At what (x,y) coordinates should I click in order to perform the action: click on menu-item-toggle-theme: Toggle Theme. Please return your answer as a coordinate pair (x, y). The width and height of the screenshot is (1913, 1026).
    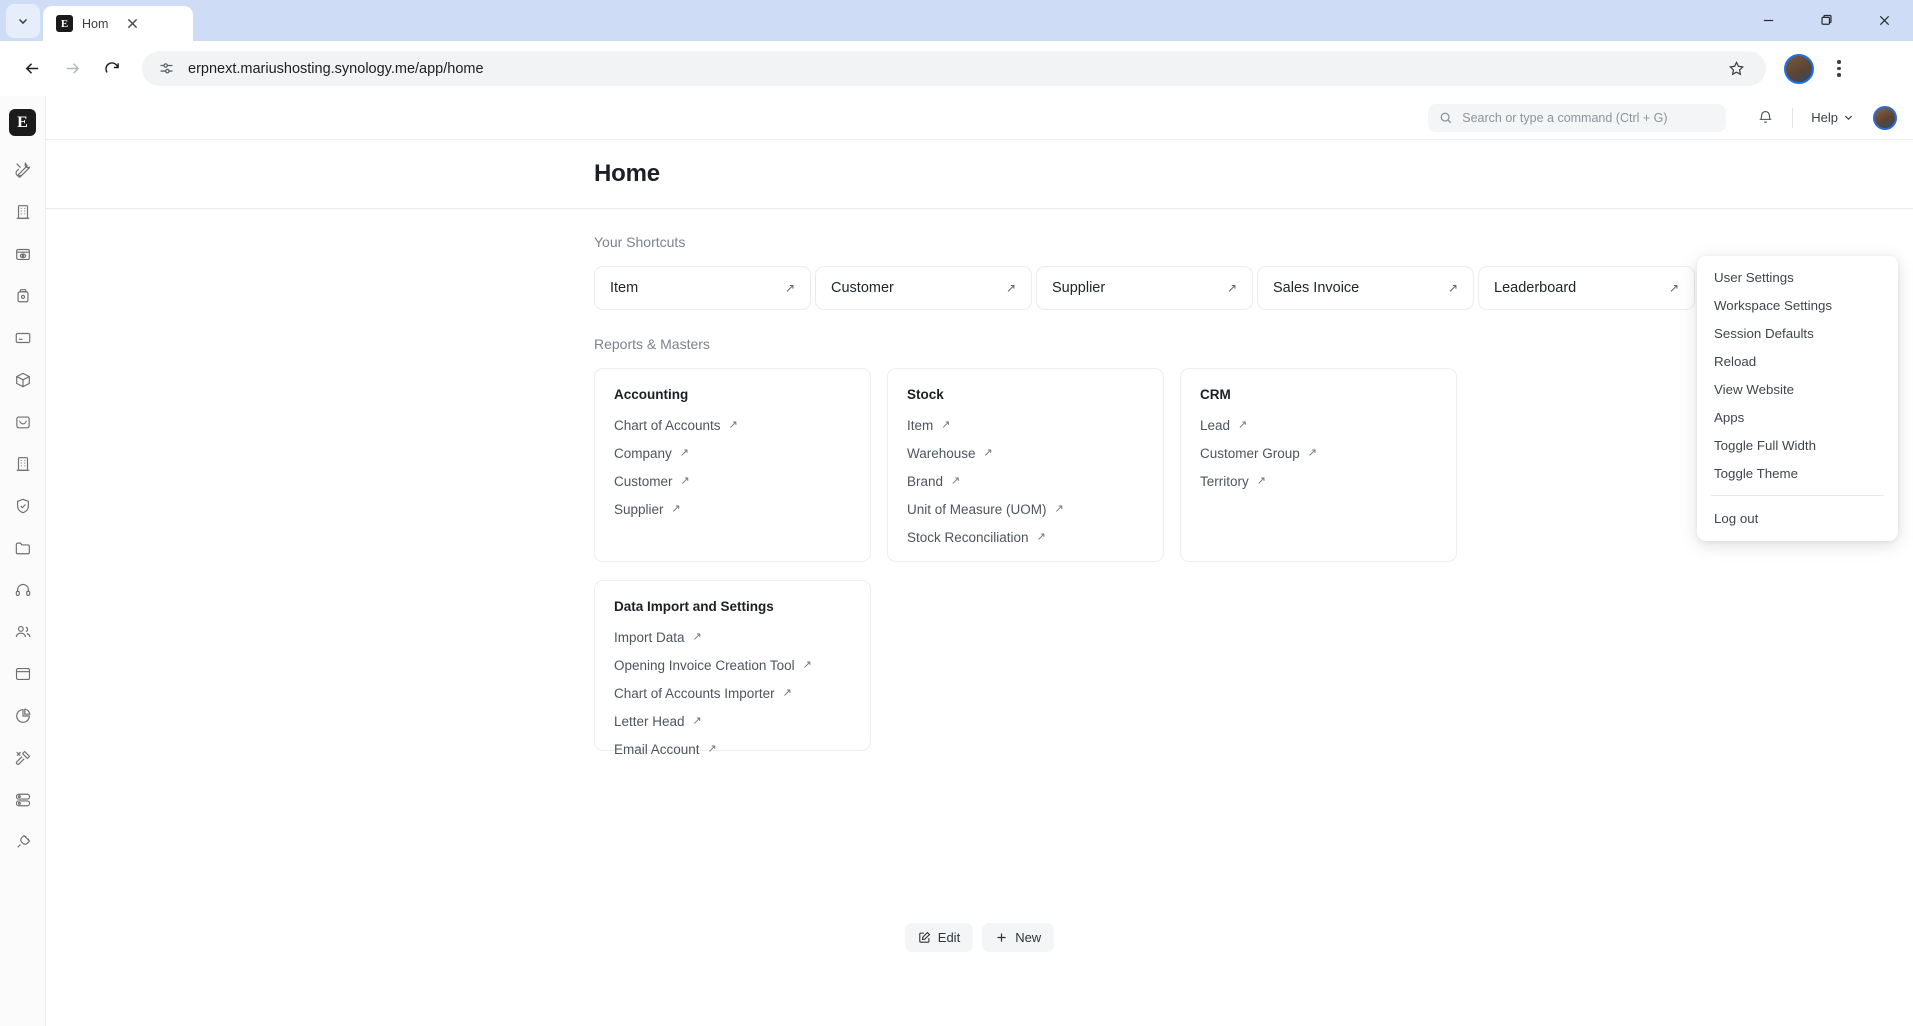
    Looking at the image, I should click on (1797, 473).